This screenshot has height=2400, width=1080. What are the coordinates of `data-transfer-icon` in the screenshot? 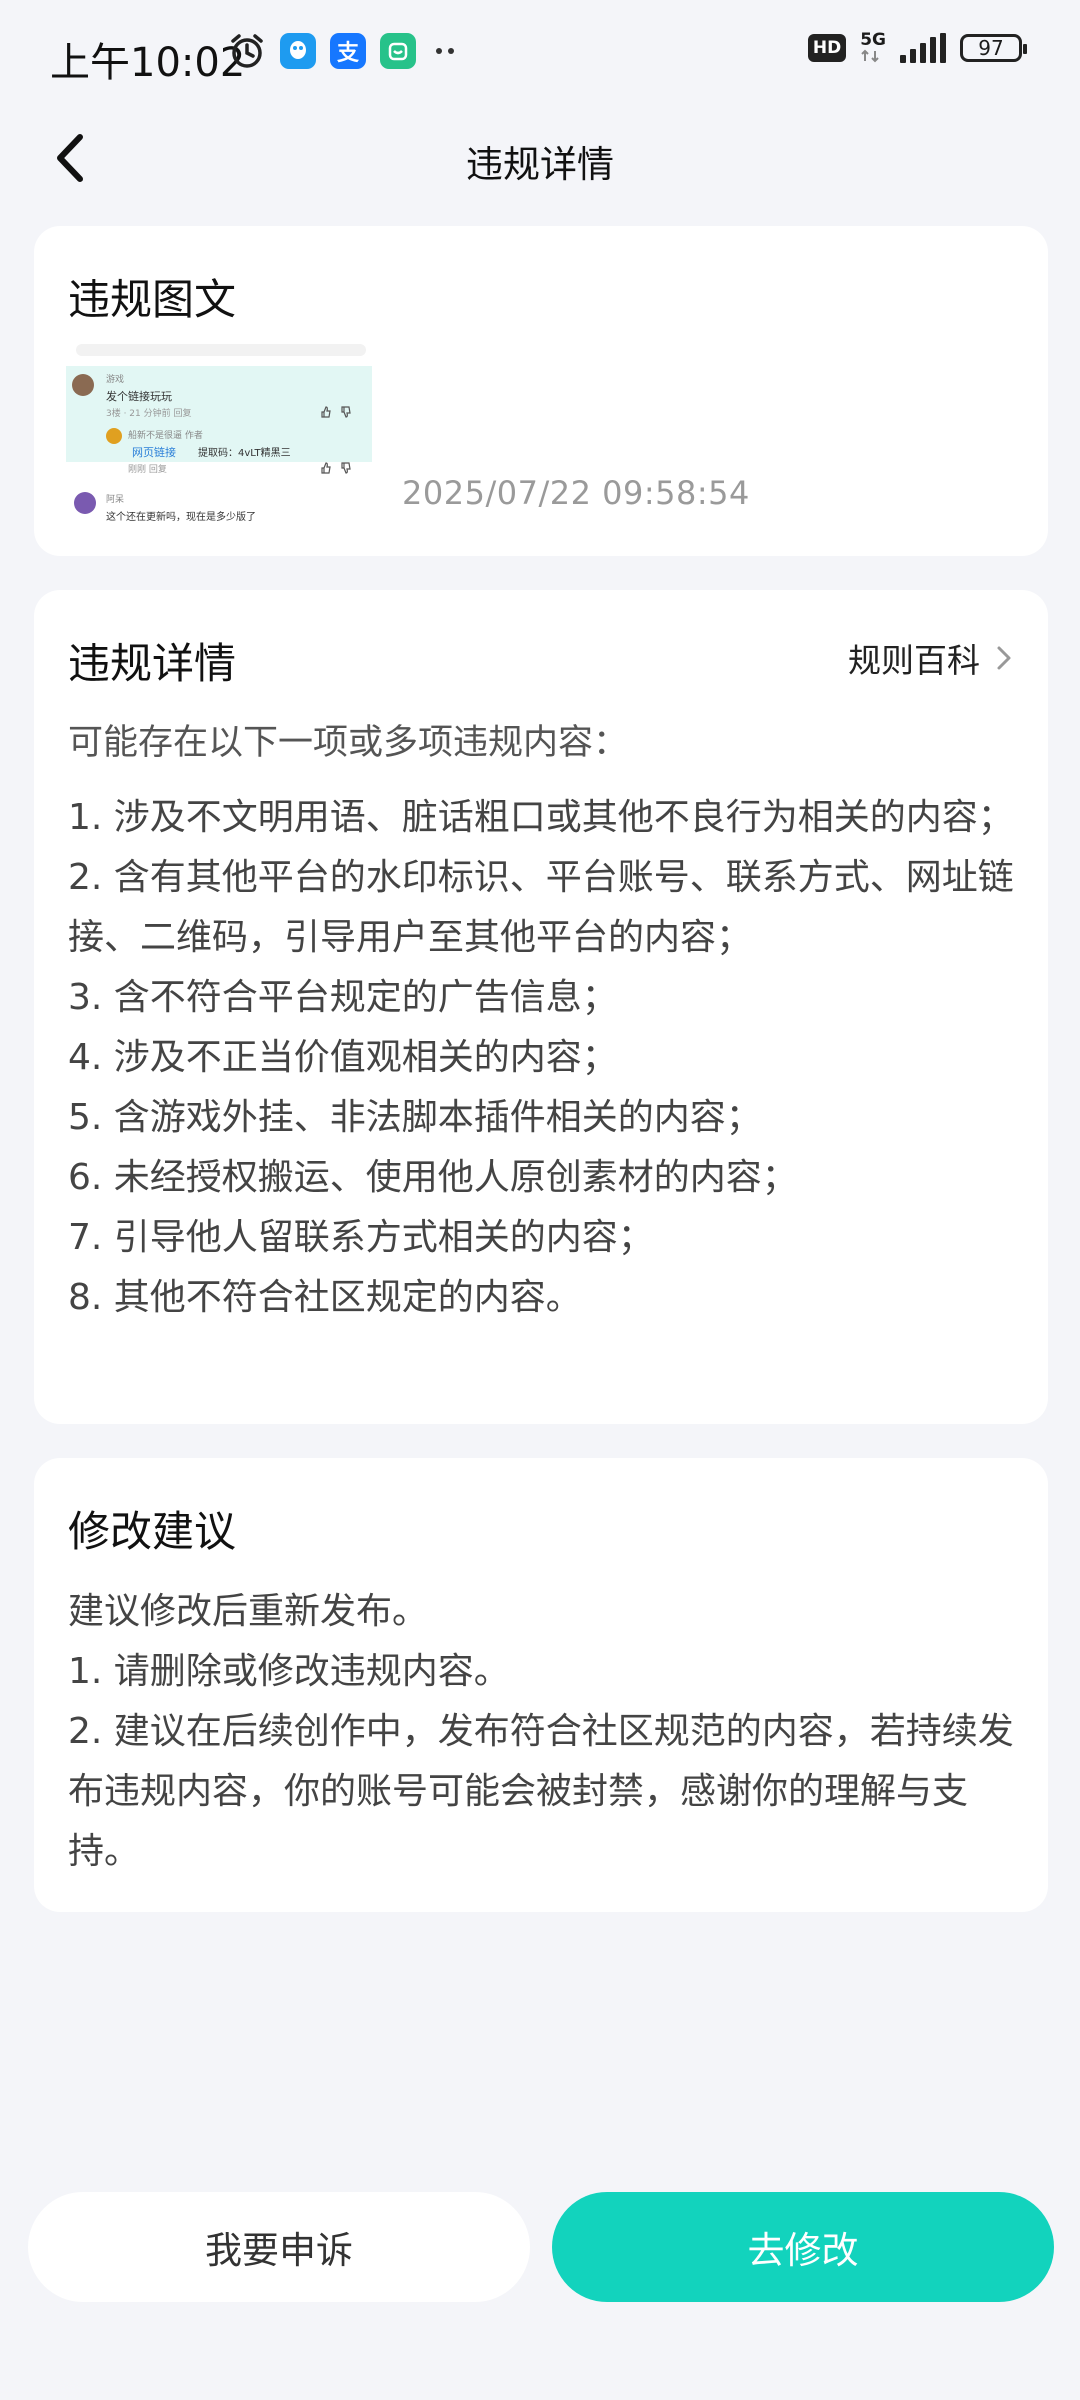 It's located at (870, 56).